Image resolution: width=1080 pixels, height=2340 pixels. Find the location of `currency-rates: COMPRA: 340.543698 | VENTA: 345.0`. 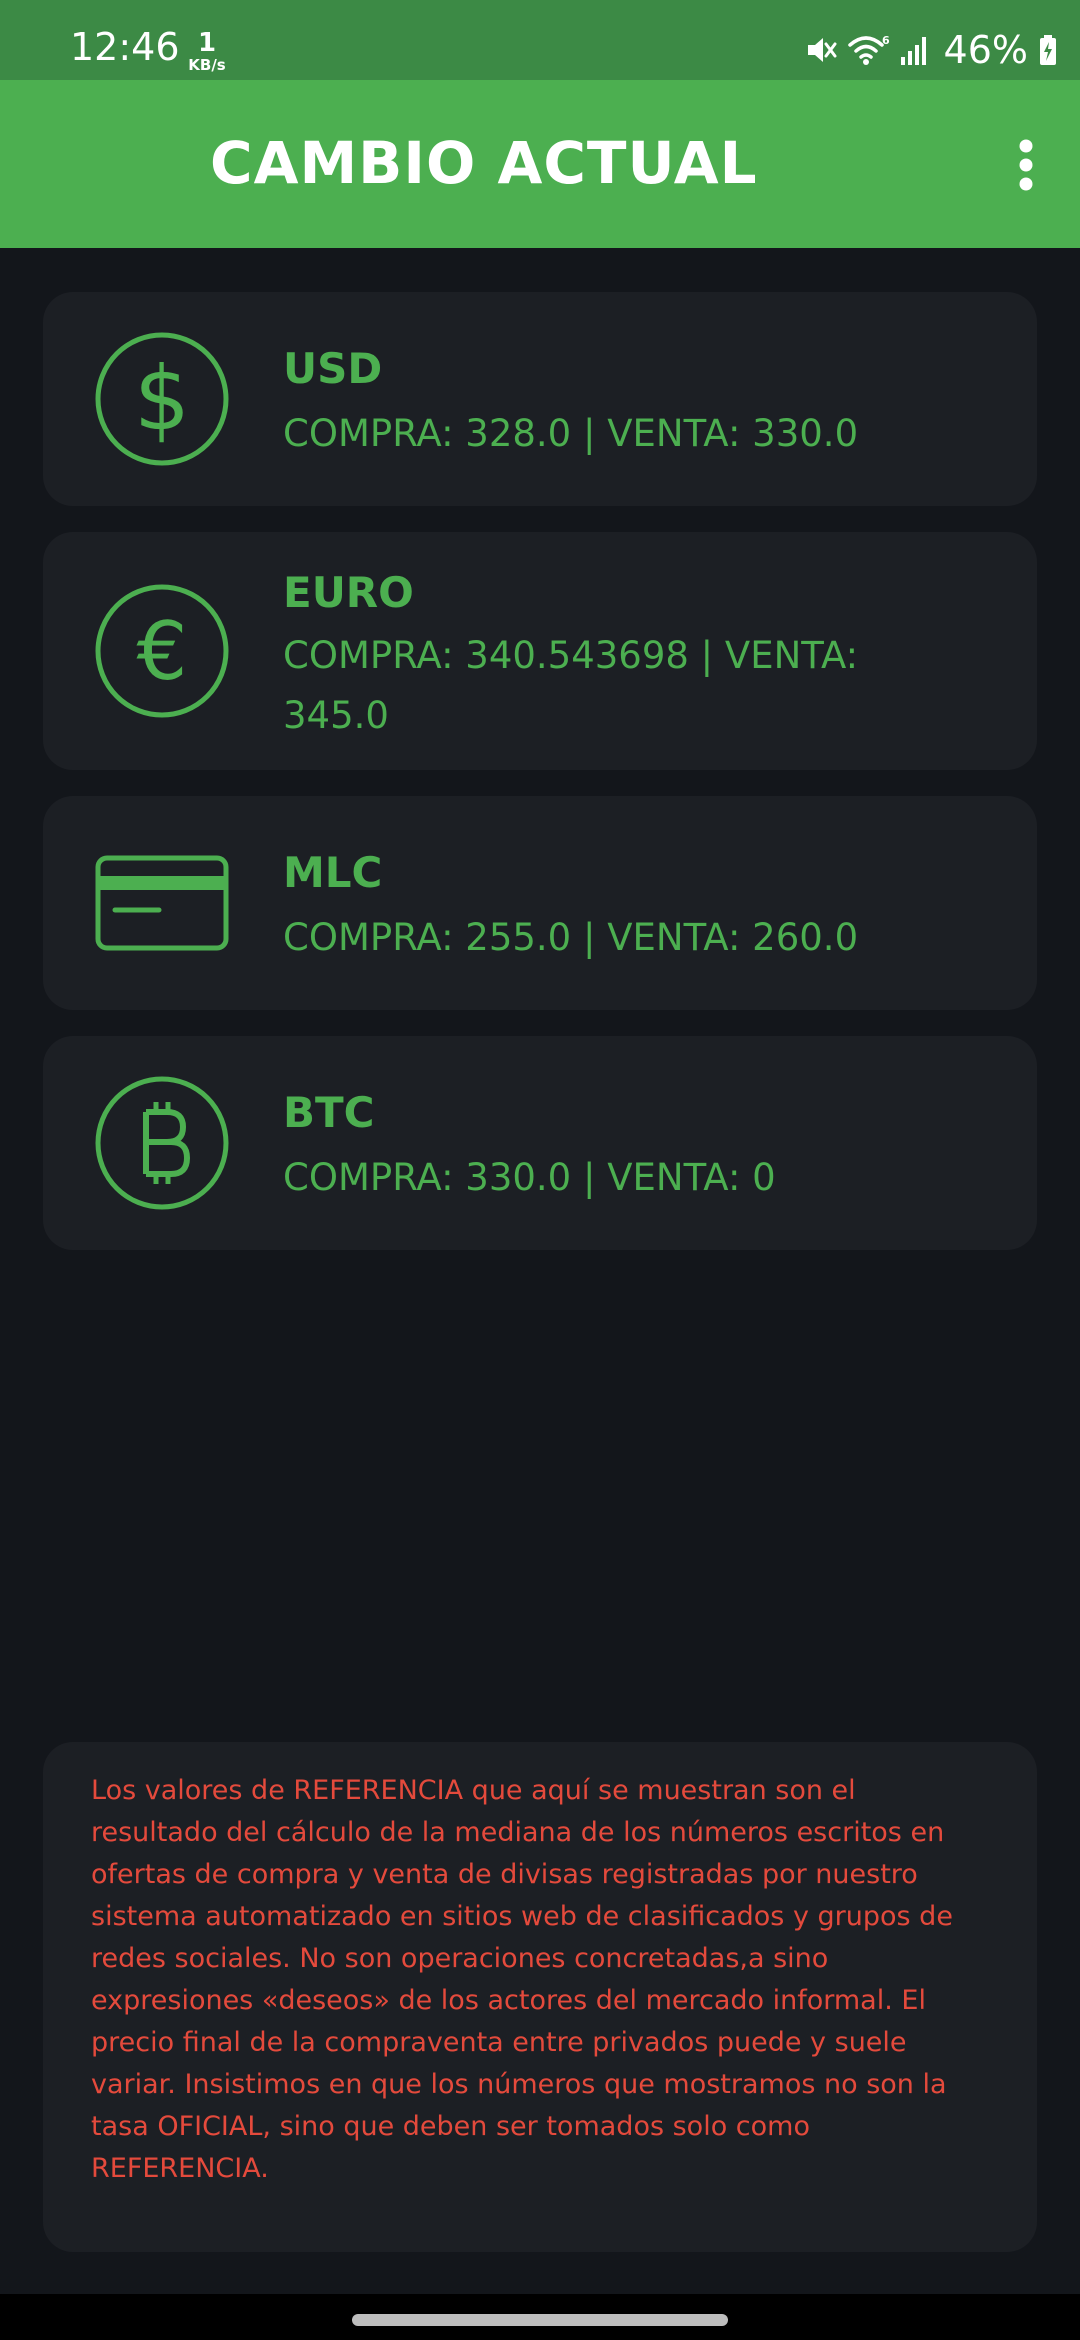

currency-rates: COMPRA: 340.543698 | VENTA: 345.0 is located at coordinates (571, 685).